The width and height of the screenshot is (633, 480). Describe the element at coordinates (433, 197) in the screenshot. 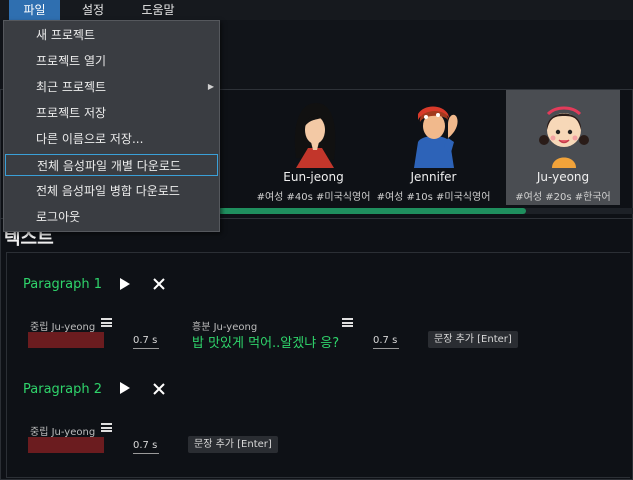

I see `speaker-tags: #여성 #10s #미국식영어` at that location.